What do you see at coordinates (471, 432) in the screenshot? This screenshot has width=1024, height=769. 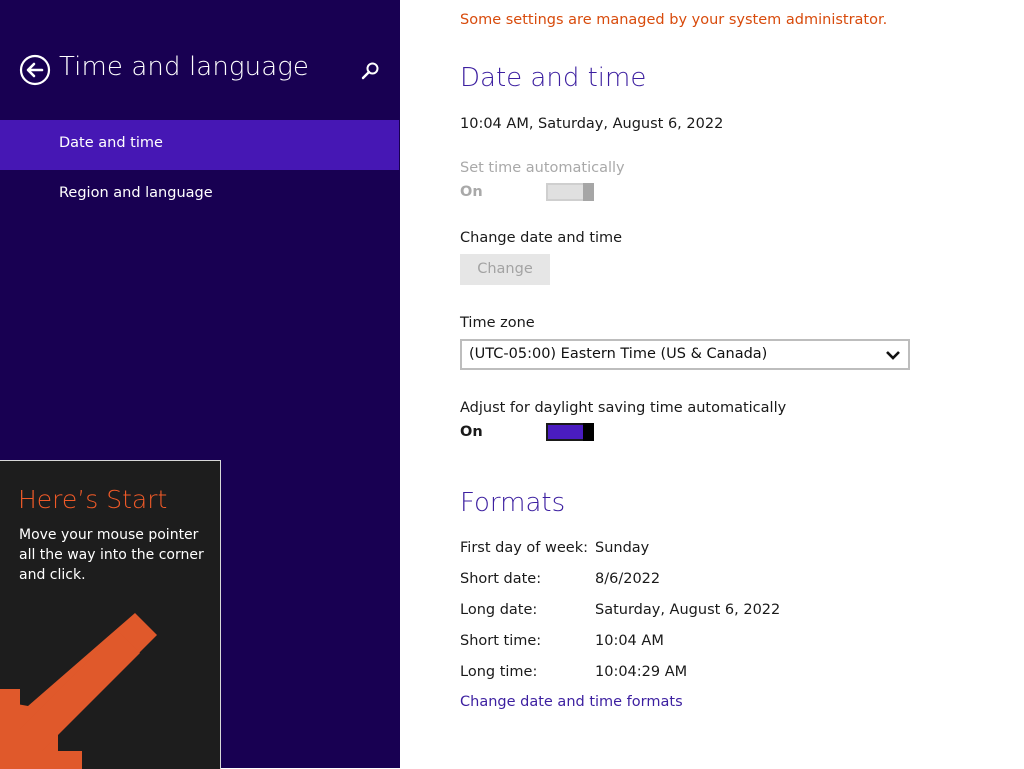 I see `dst-state: On` at bounding box center [471, 432].